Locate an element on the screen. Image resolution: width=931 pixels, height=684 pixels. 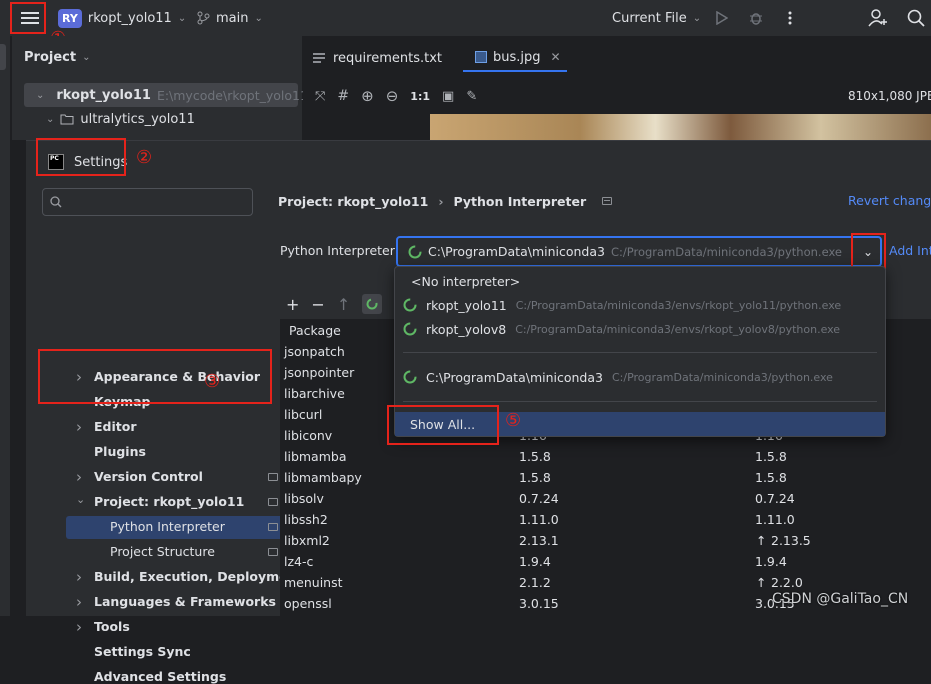
project-panel-header: Project ⌄ is located at coordinates (57, 57).